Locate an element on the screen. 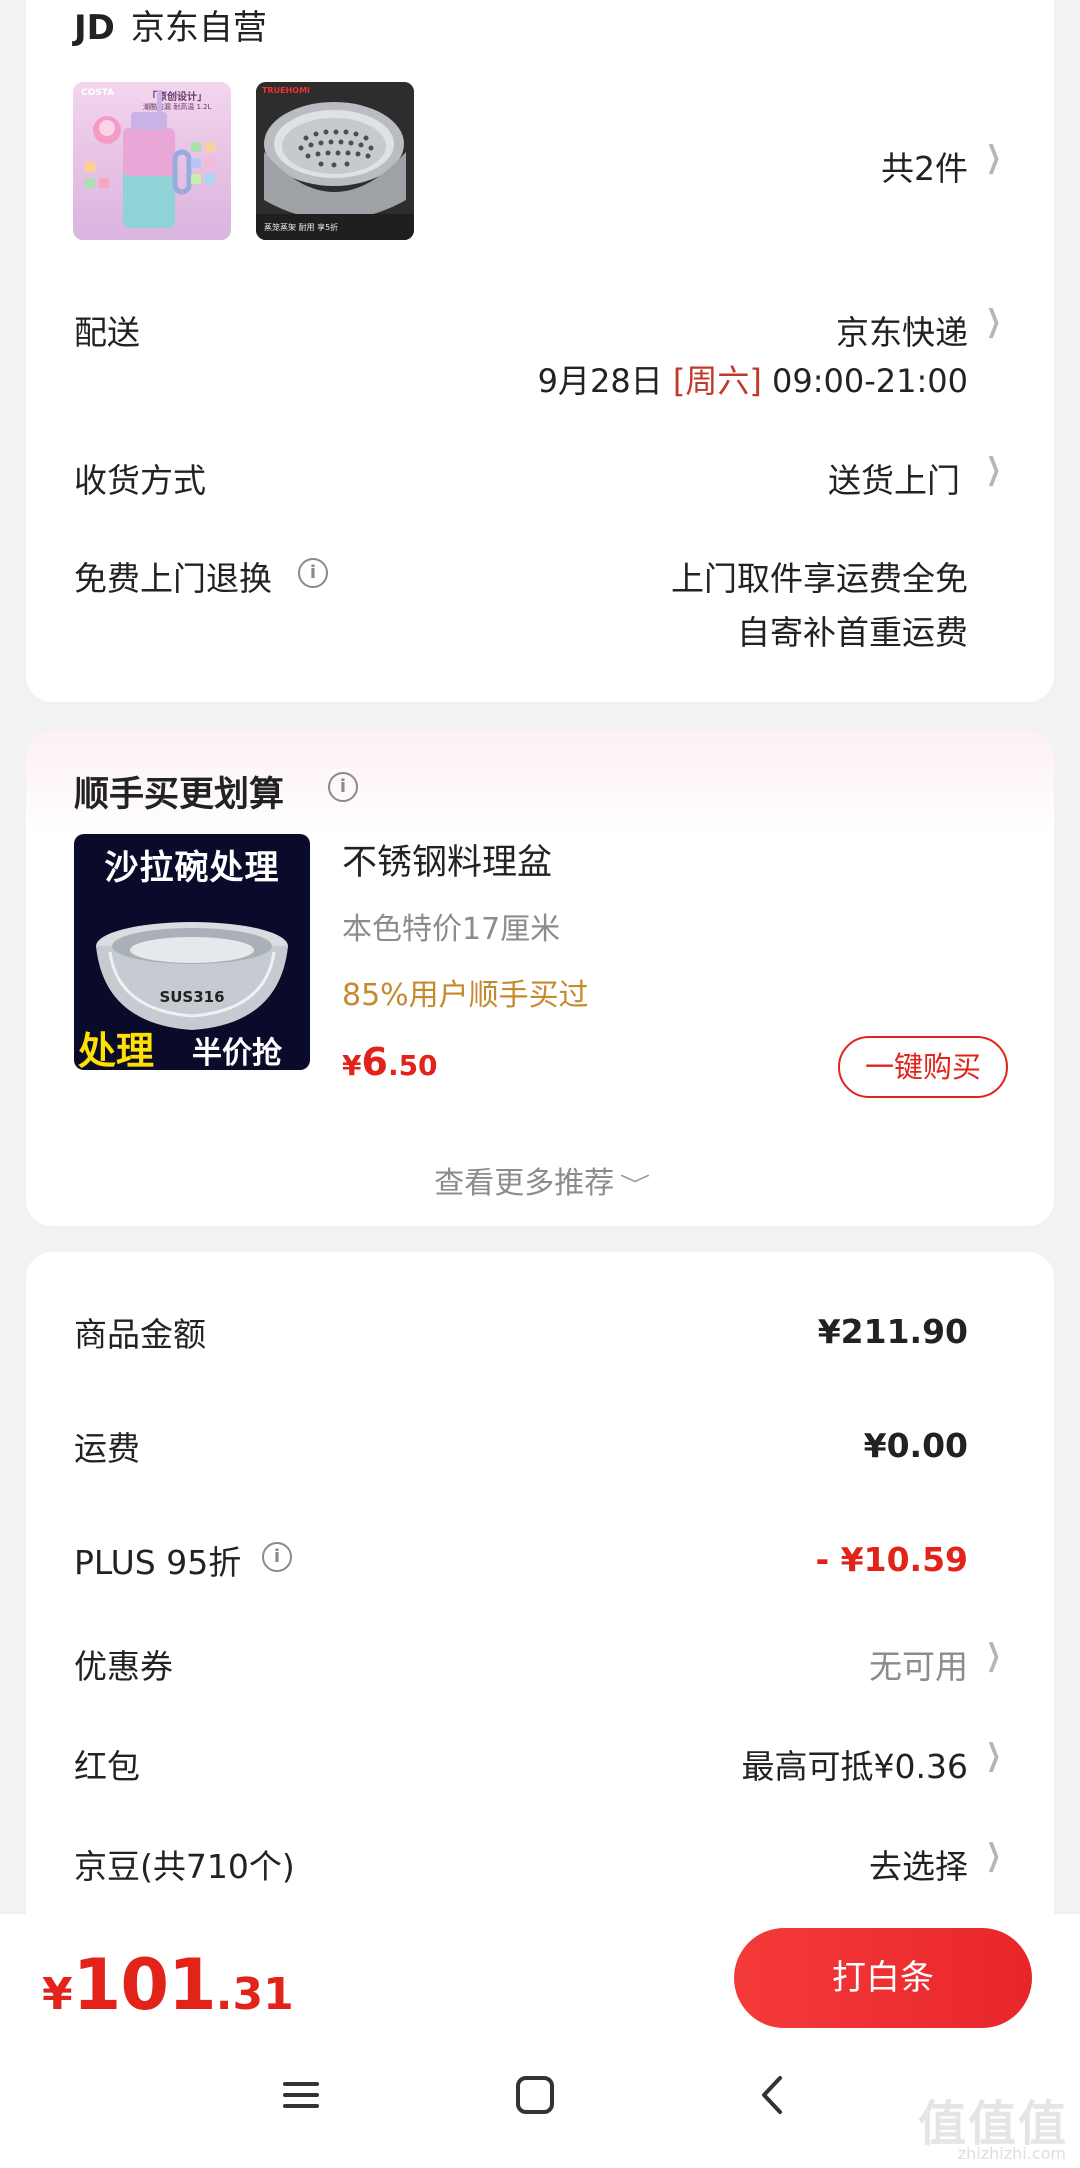 The width and height of the screenshot is (1080, 2168). plus-discount-label: PLUS 95折 is located at coordinates (158, 1562).